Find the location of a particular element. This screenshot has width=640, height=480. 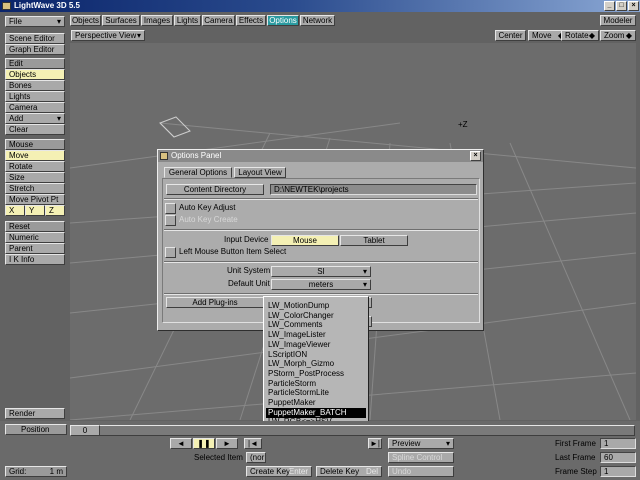

unit-system-select: SI ▾ is located at coordinates (321, 271).